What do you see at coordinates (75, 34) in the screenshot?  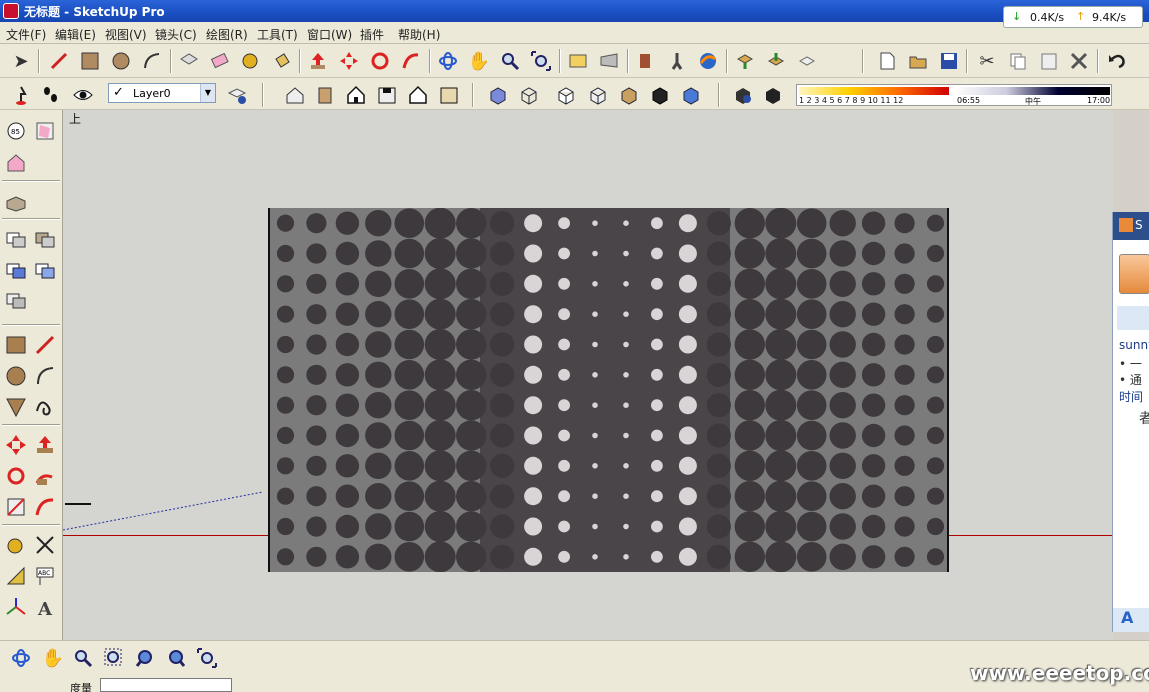 I see `menu-edit: 编辑(E)` at bounding box center [75, 34].